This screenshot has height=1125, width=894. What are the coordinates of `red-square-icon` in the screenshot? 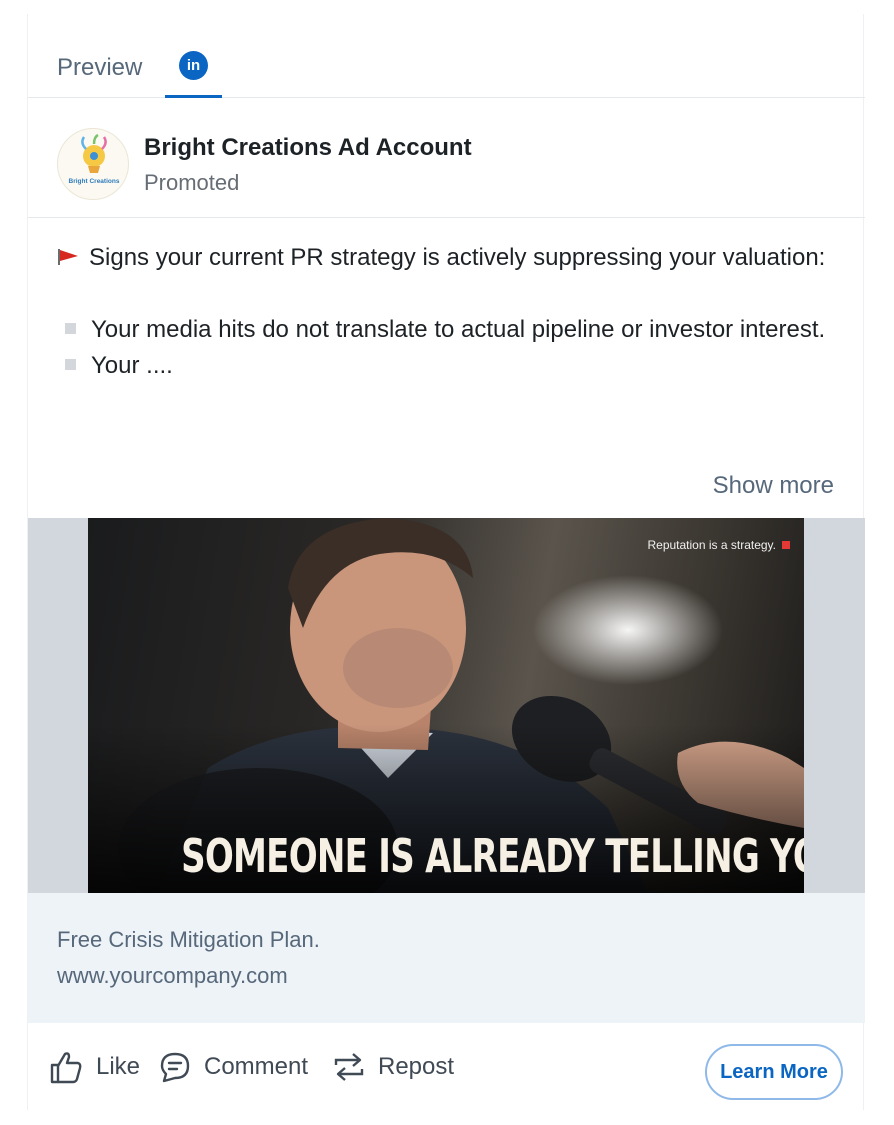 It's located at (786, 545).